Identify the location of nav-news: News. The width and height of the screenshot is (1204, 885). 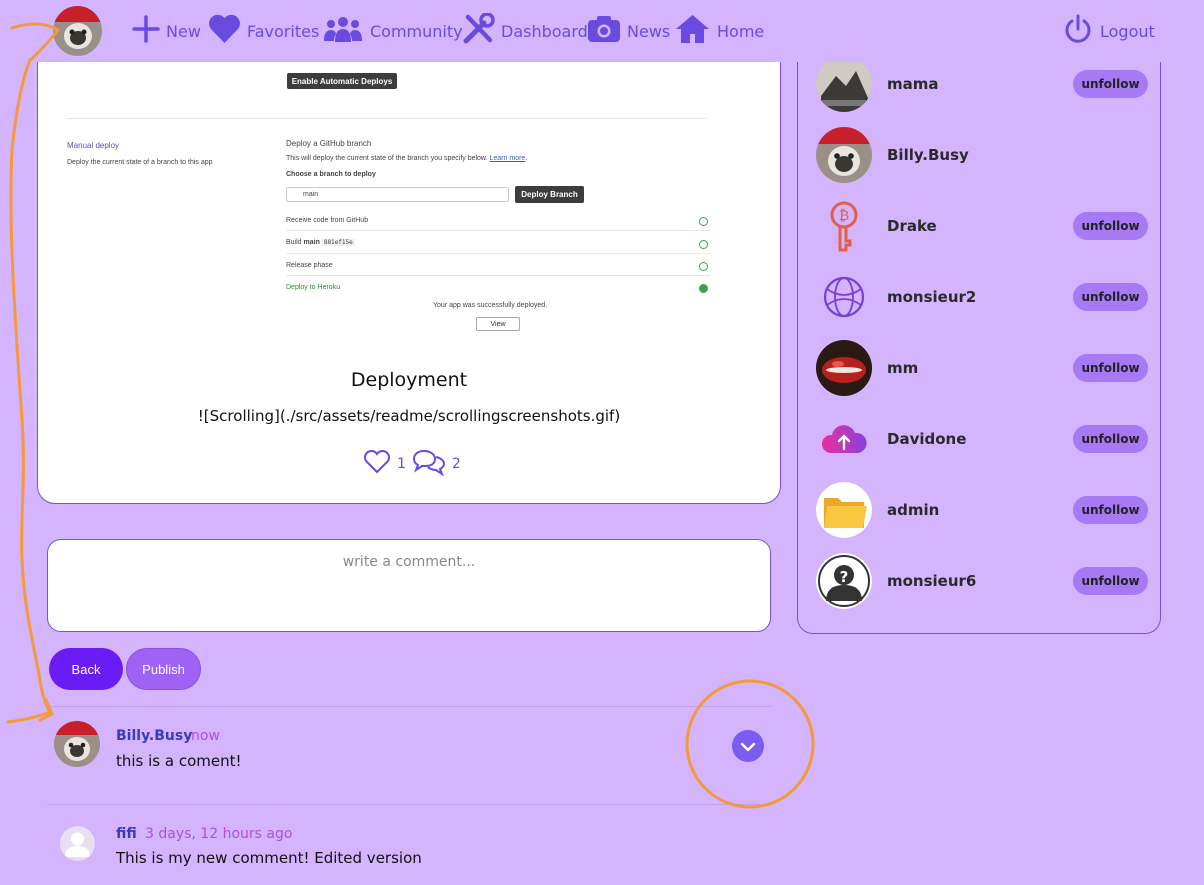
(628, 31).